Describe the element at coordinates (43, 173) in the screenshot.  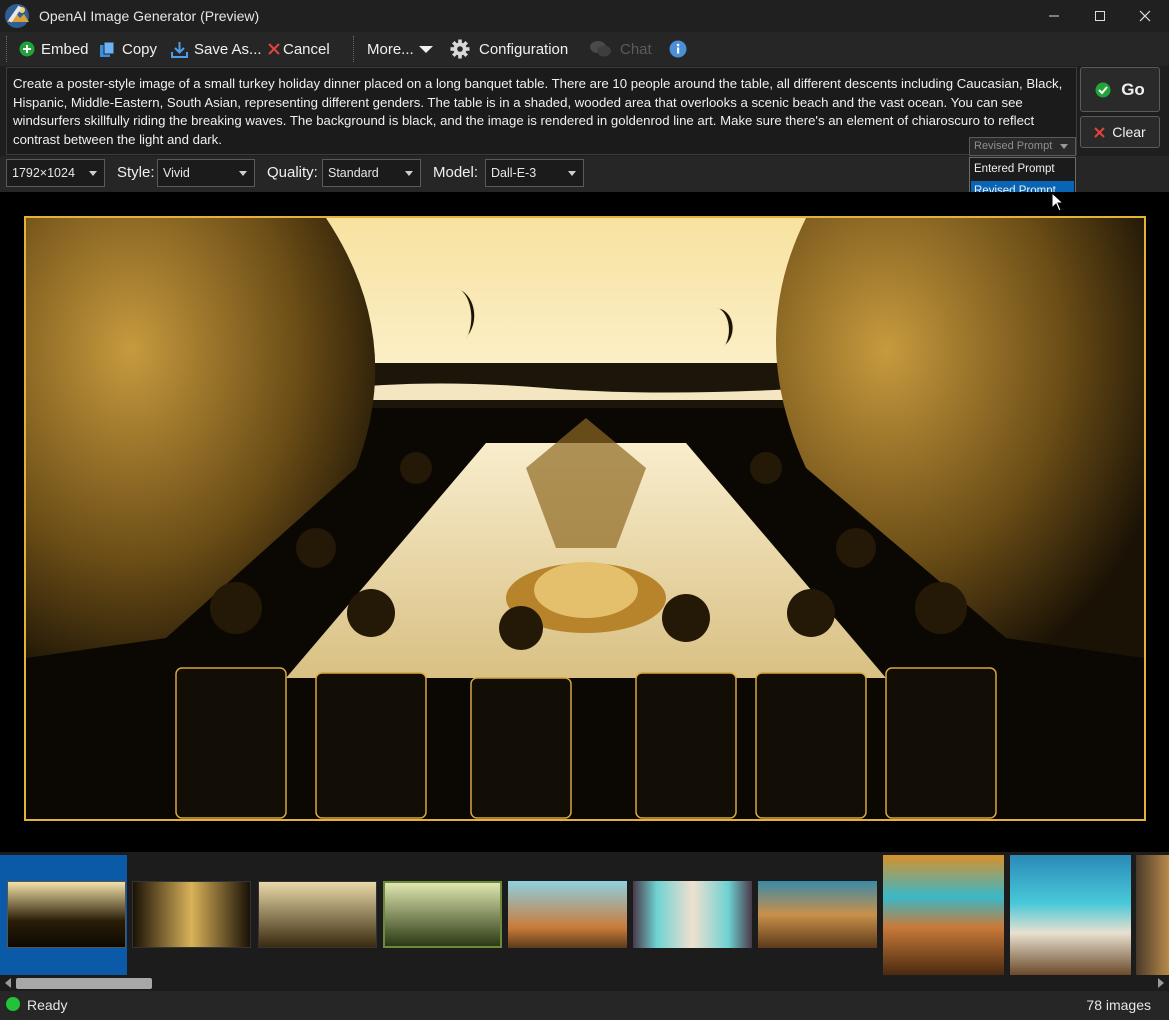
I see `size-value: 1792×1024` at that location.